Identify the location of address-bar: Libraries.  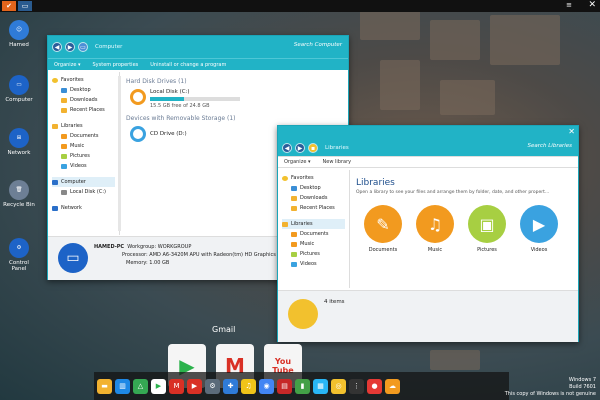
(337, 148).